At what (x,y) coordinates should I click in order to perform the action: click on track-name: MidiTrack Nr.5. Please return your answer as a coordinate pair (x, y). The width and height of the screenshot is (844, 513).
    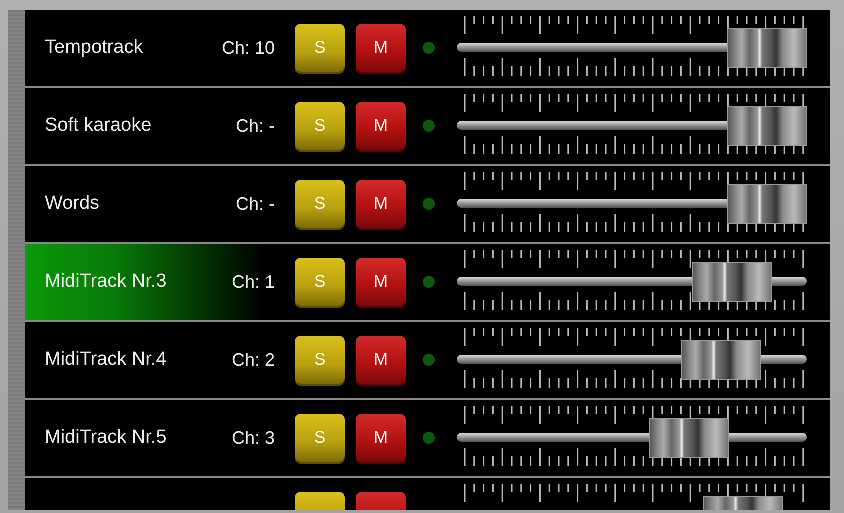
    Looking at the image, I should click on (106, 437).